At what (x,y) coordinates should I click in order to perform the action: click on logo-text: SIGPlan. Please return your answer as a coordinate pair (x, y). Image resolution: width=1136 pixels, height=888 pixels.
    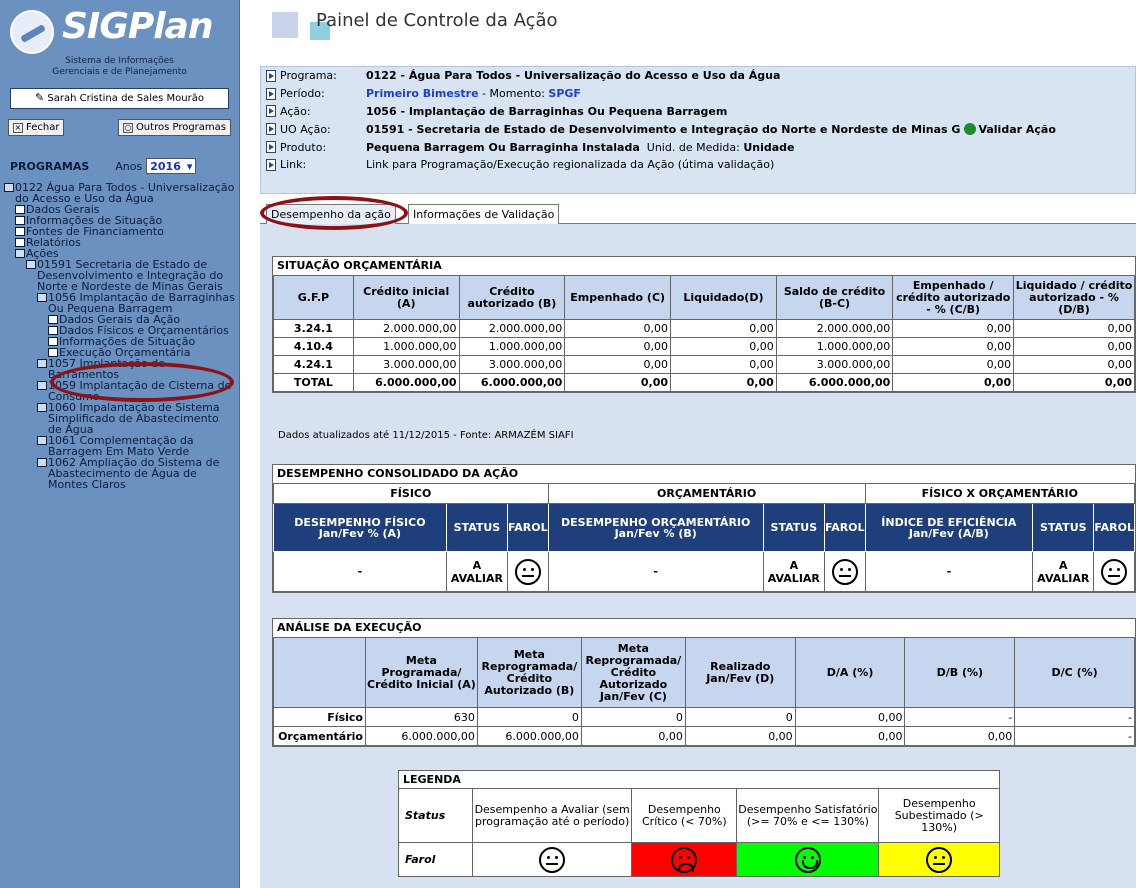
    Looking at the image, I should click on (138, 26).